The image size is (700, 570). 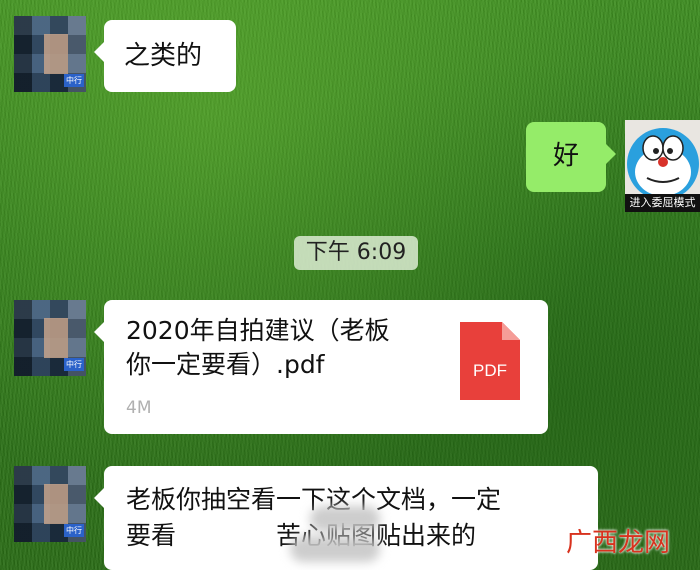 I want to click on message-bubble-outgoing: 好, so click(x=571, y=157).